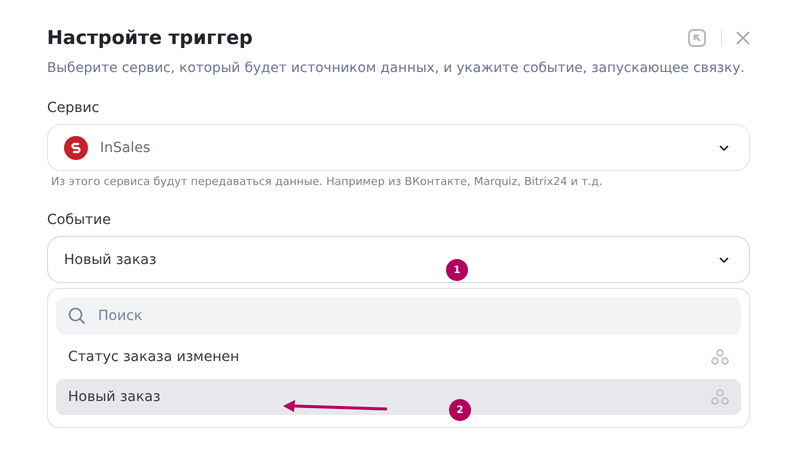  What do you see at coordinates (76, 148) in the screenshot?
I see `service-logo-icon` at bounding box center [76, 148].